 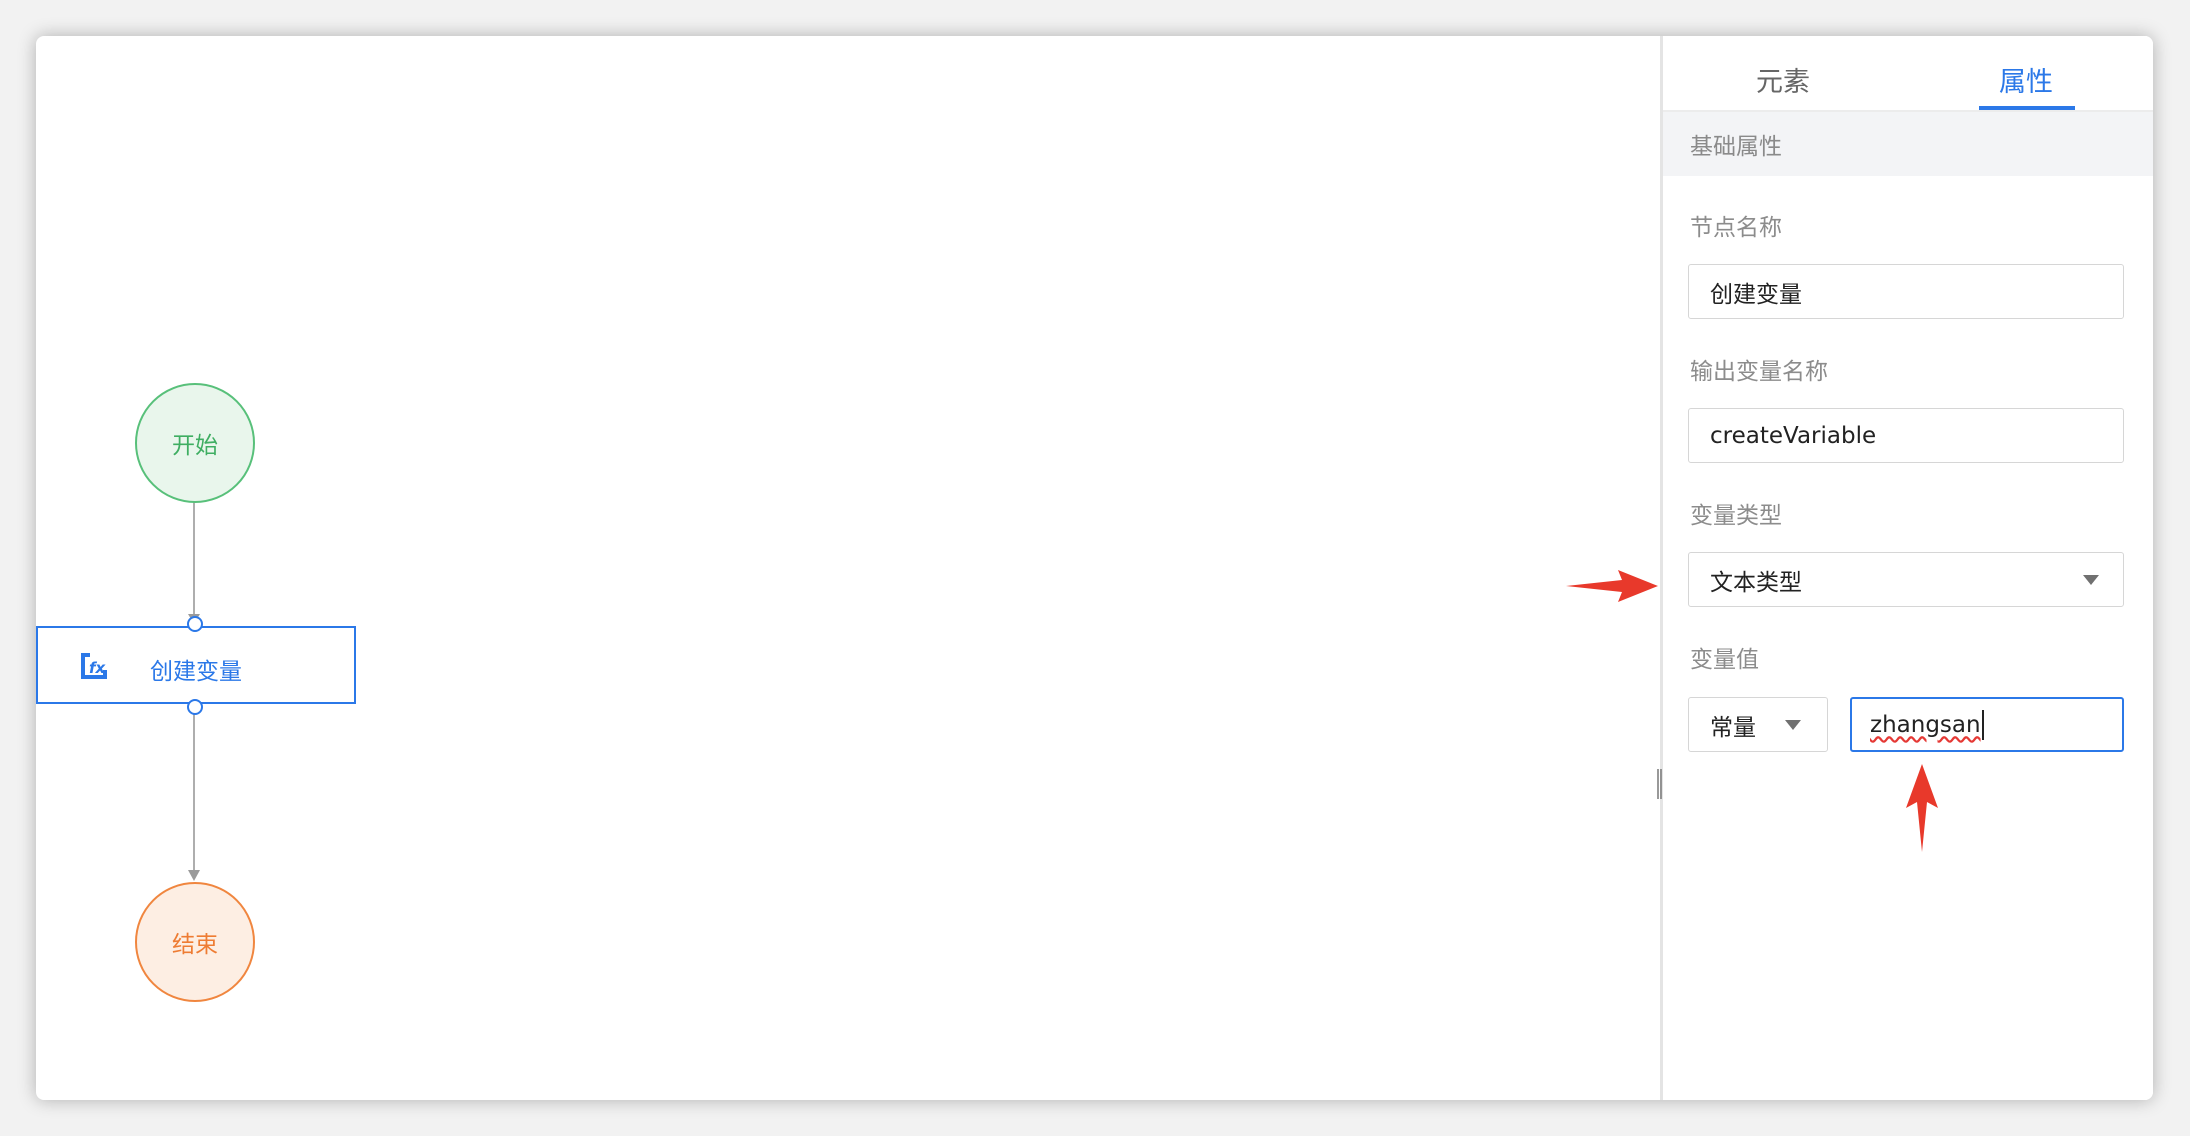 What do you see at coordinates (1733, 727) in the screenshot?
I see `value-source-value: 常量` at bounding box center [1733, 727].